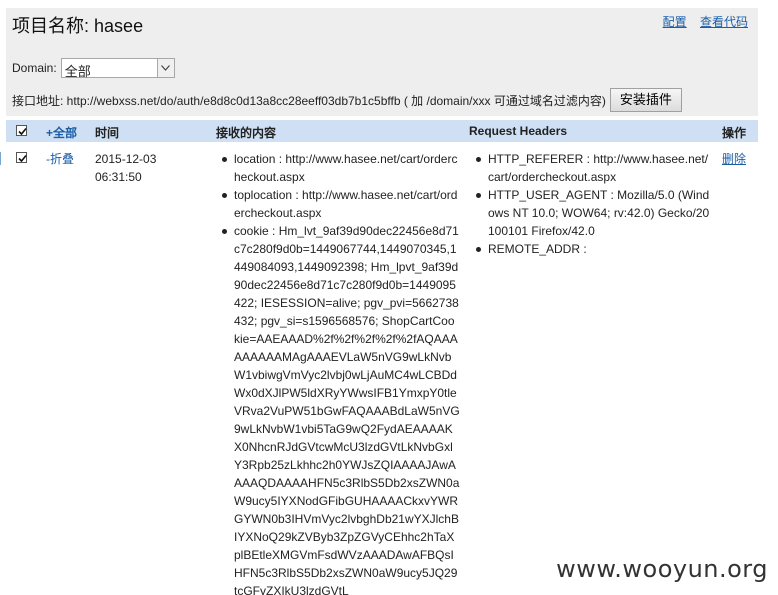 The image size is (778, 595). I want to click on domain-selected-value: 全部, so click(77, 71).